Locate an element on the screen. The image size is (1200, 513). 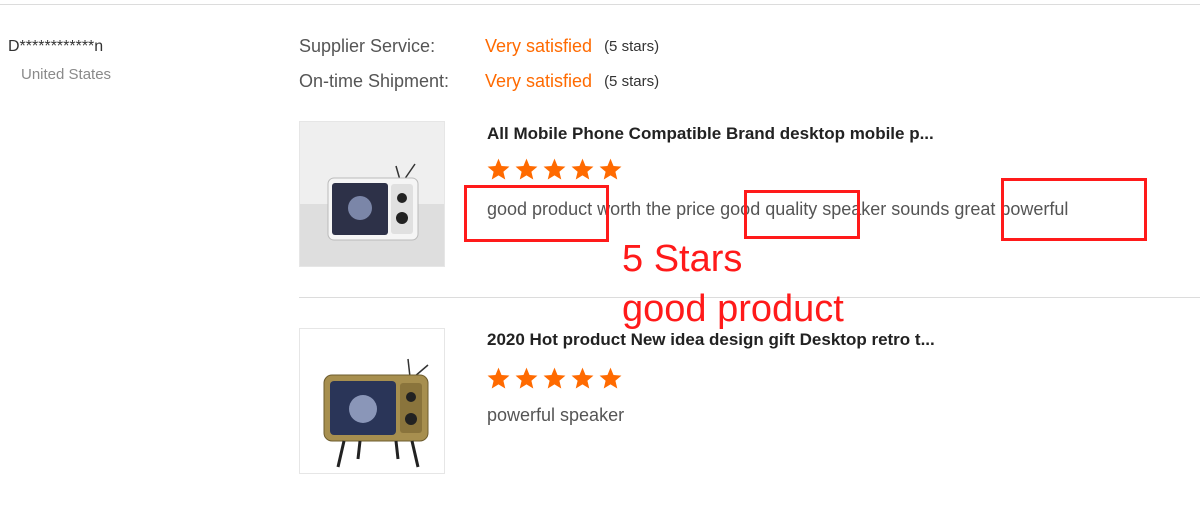
retro-tv-speaker-image is located at coordinates (372, 401).